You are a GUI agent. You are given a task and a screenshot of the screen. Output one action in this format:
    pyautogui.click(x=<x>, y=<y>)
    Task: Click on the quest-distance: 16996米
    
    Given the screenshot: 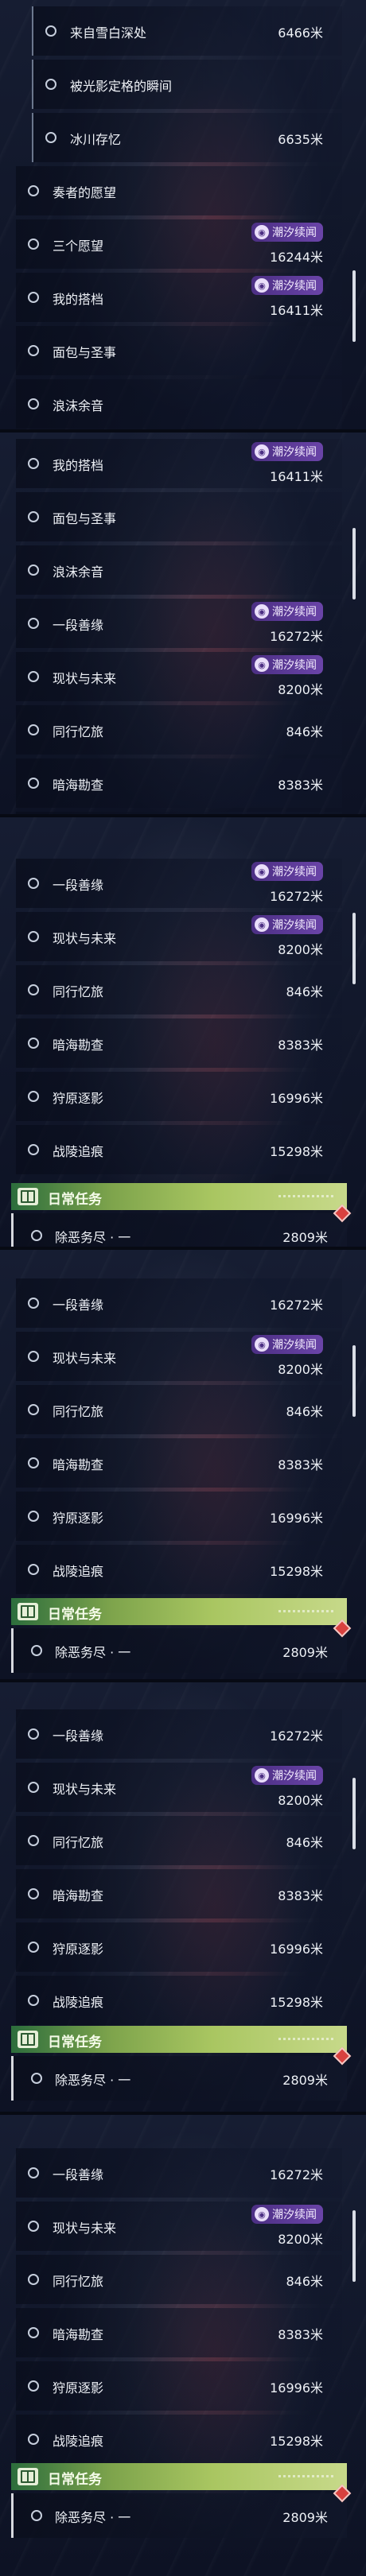 What is the action you would take?
    pyautogui.click(x=296, y=1949)
    